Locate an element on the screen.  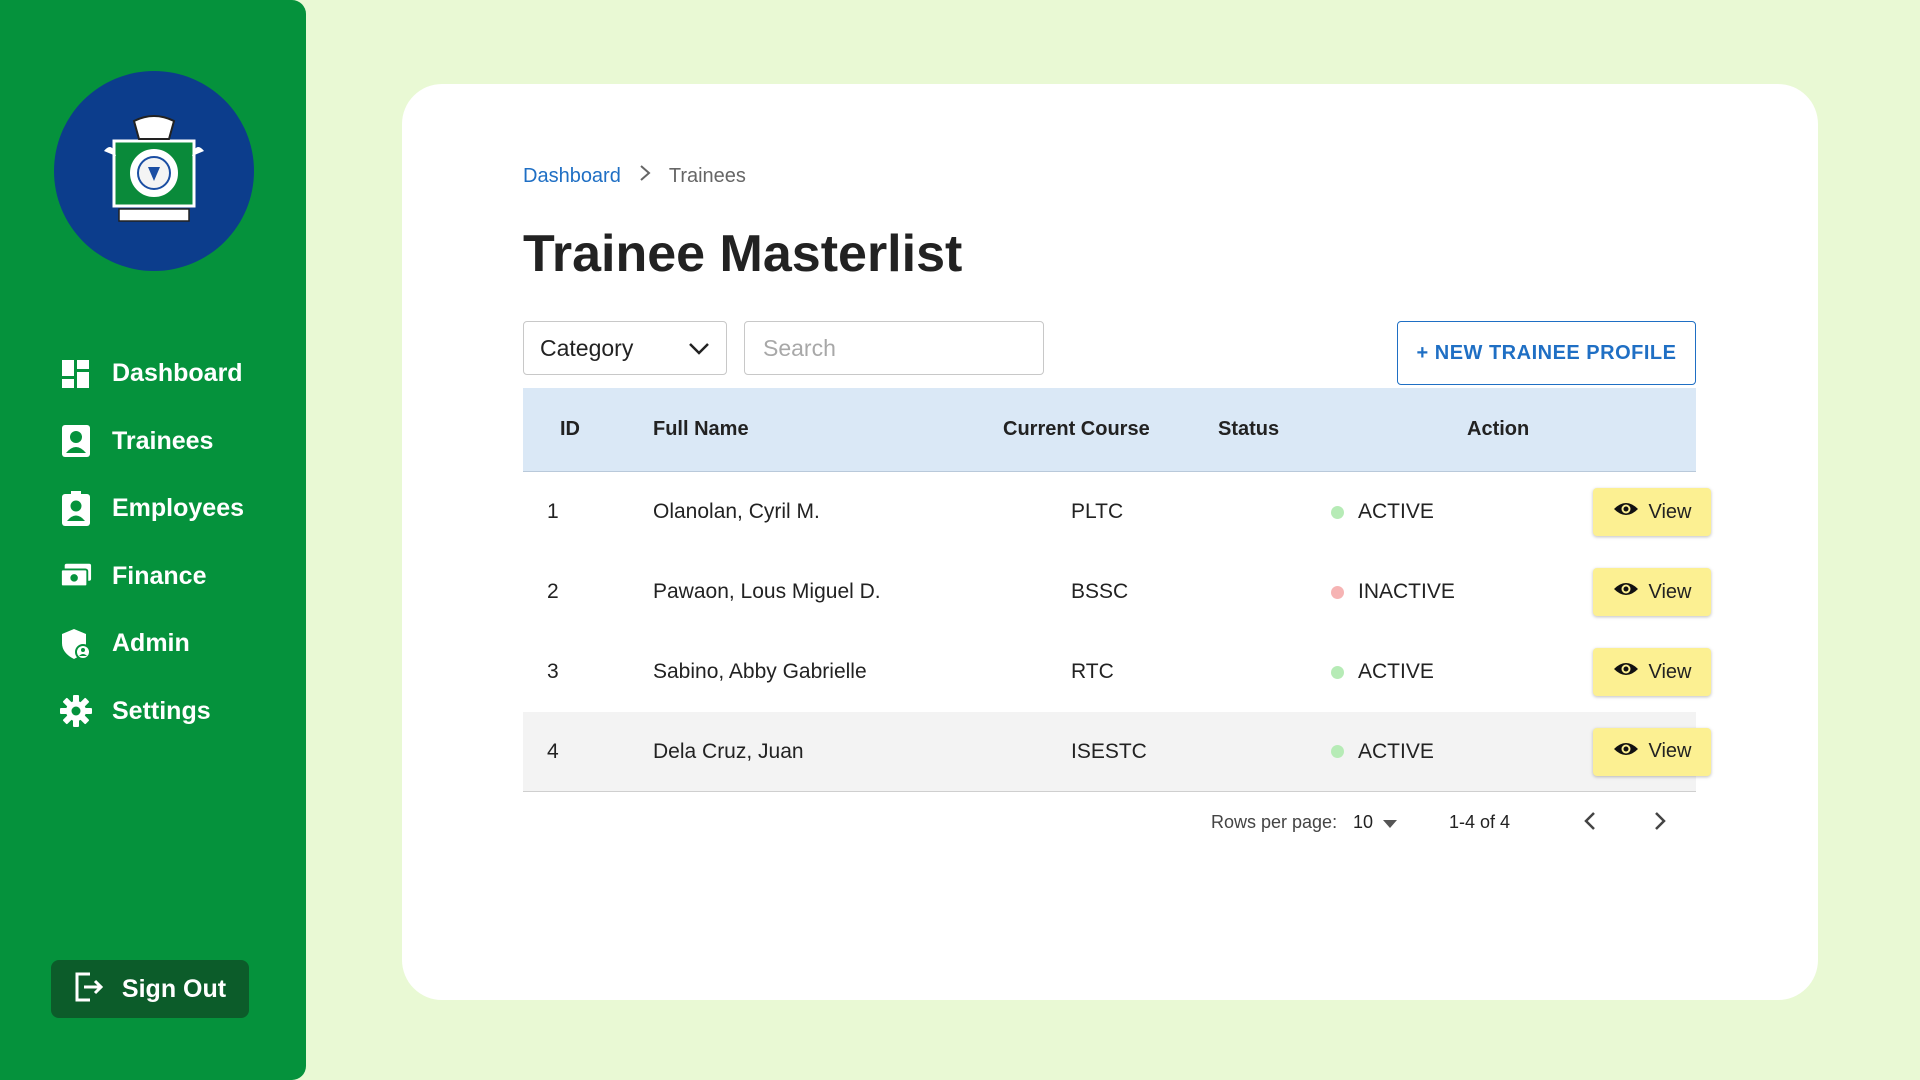
cell-status: INACTIVE is located at coordinates (1406, 591).